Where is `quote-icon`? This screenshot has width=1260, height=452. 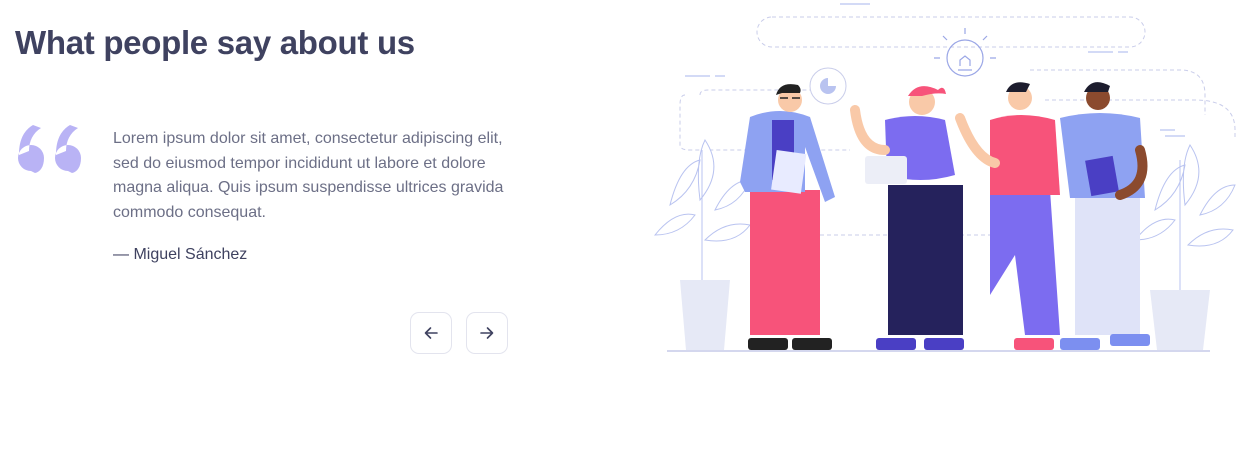
quote-icon is located at coordinates (49, 149).